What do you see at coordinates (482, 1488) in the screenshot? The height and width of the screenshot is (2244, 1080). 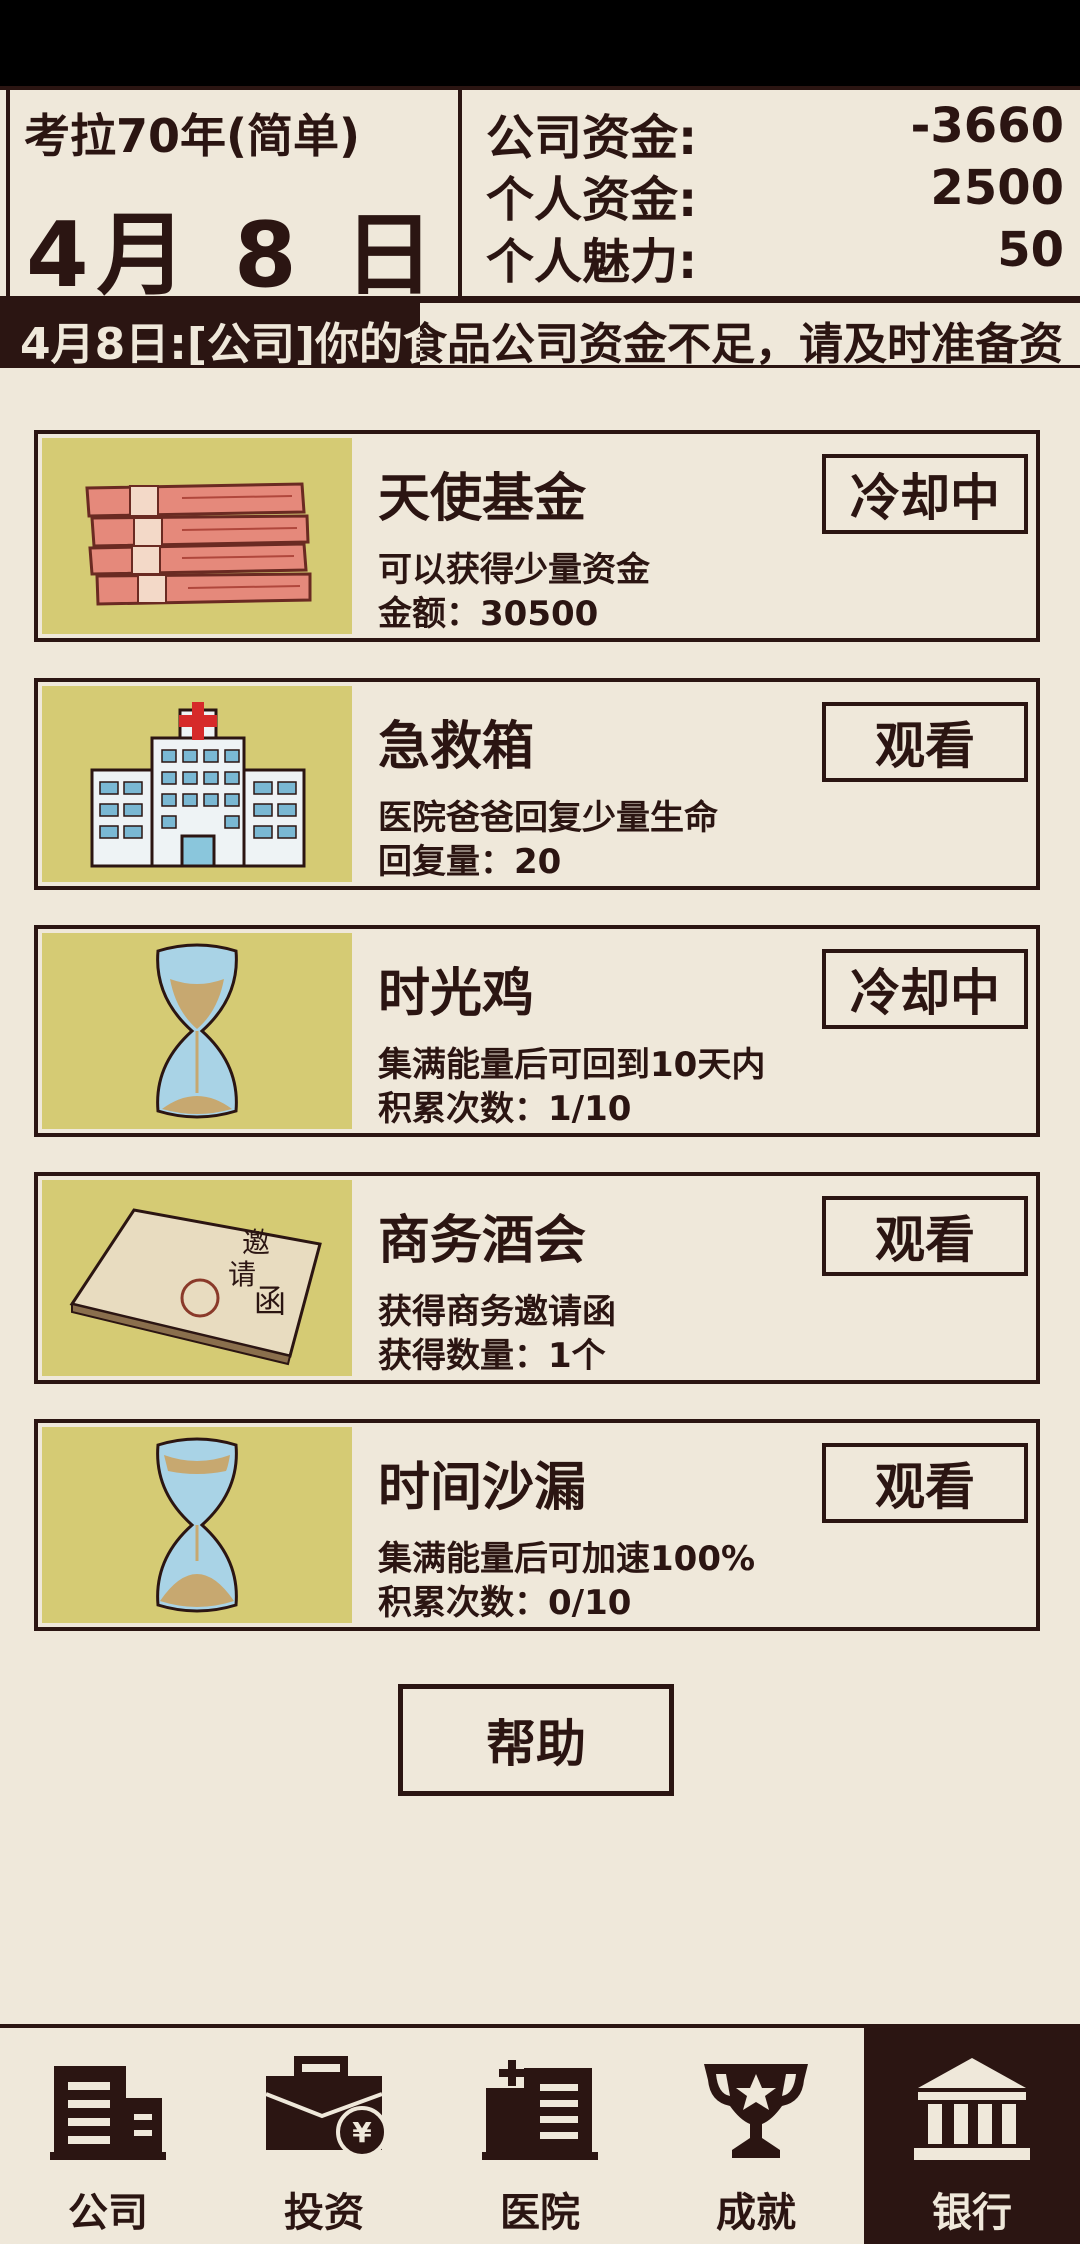 I see `card-title: 时间沙漏` at bounding box center [482, 1488].